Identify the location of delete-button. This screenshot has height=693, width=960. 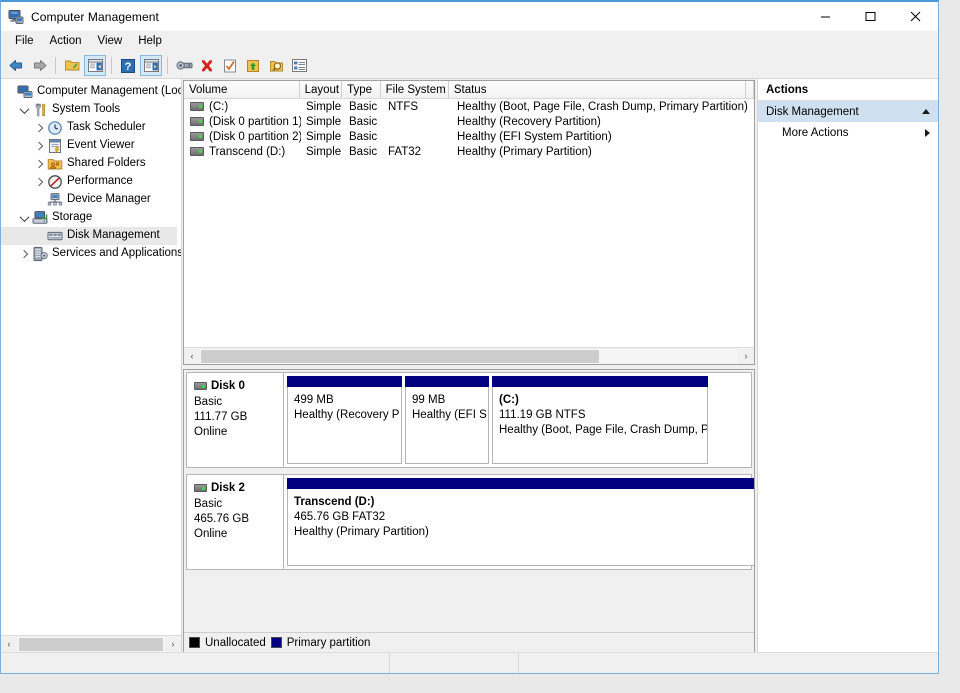
(207, 65).